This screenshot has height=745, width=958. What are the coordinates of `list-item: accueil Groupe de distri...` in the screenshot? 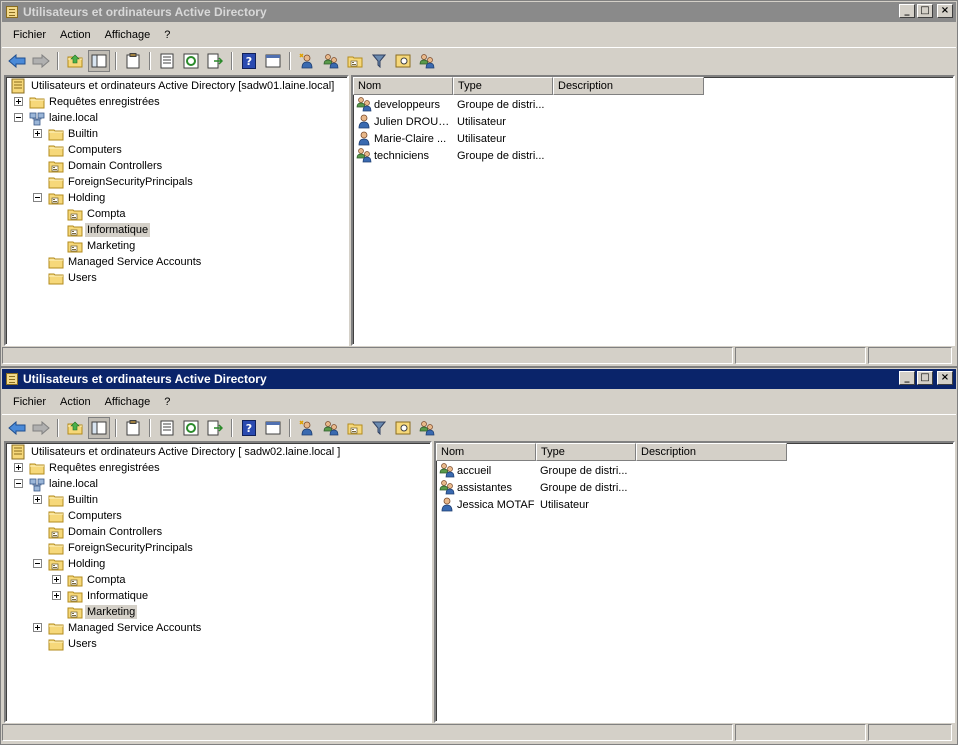 It's located at (694, 470).